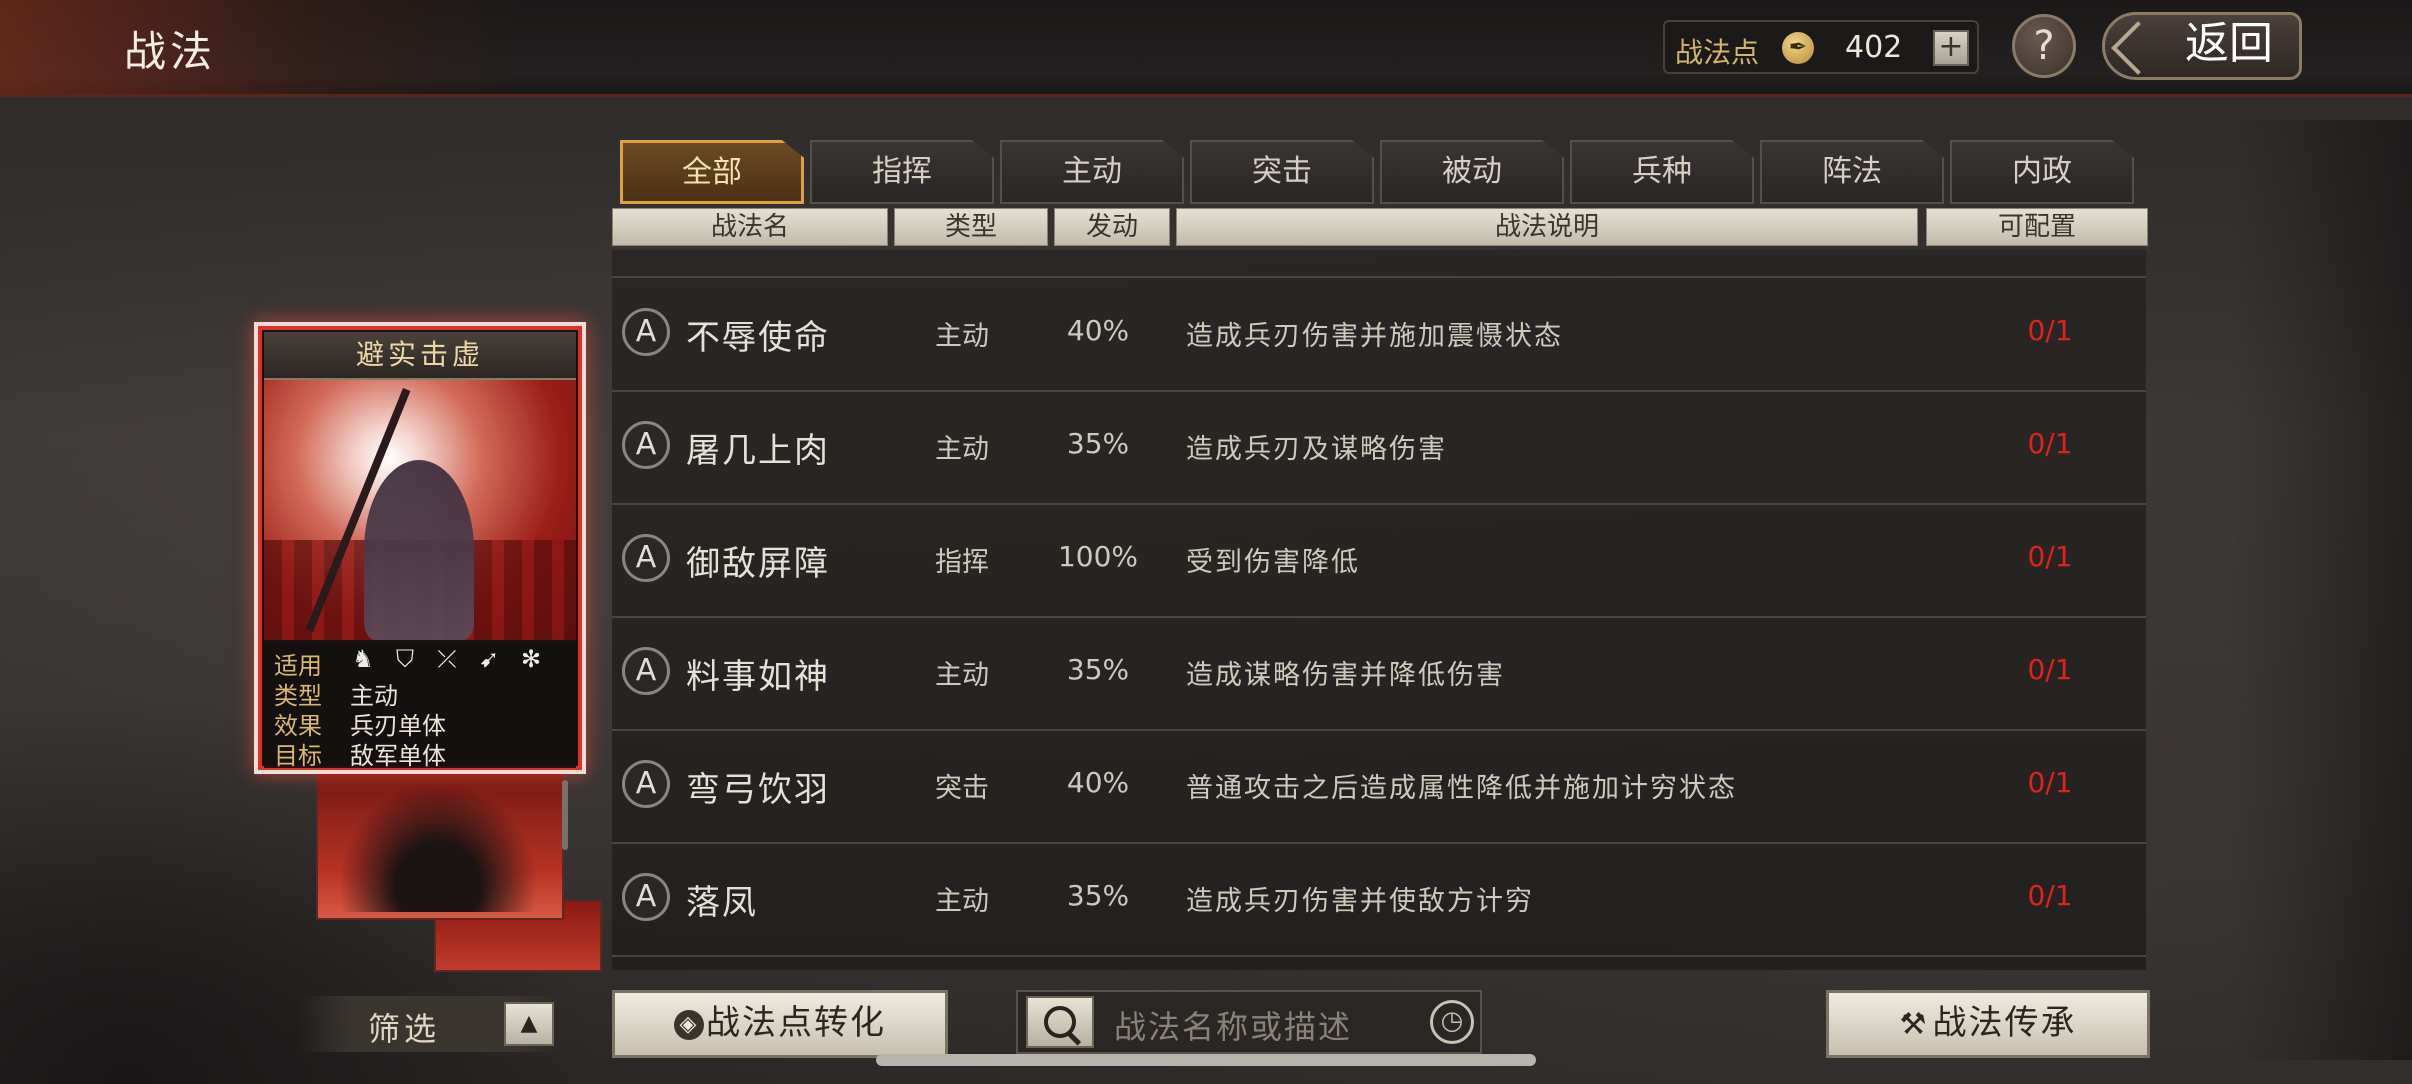  I want to click on tactic-type: 突击, so click(962, 788).